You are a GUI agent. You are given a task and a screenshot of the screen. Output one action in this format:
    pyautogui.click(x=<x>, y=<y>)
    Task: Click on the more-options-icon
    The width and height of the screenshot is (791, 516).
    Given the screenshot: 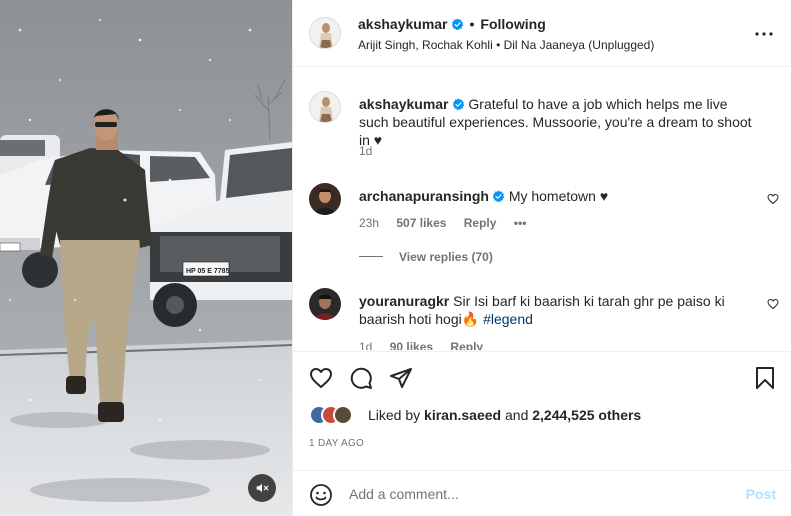 What is the action you would take?
    pyautogui.click(x=764, y=34)
    